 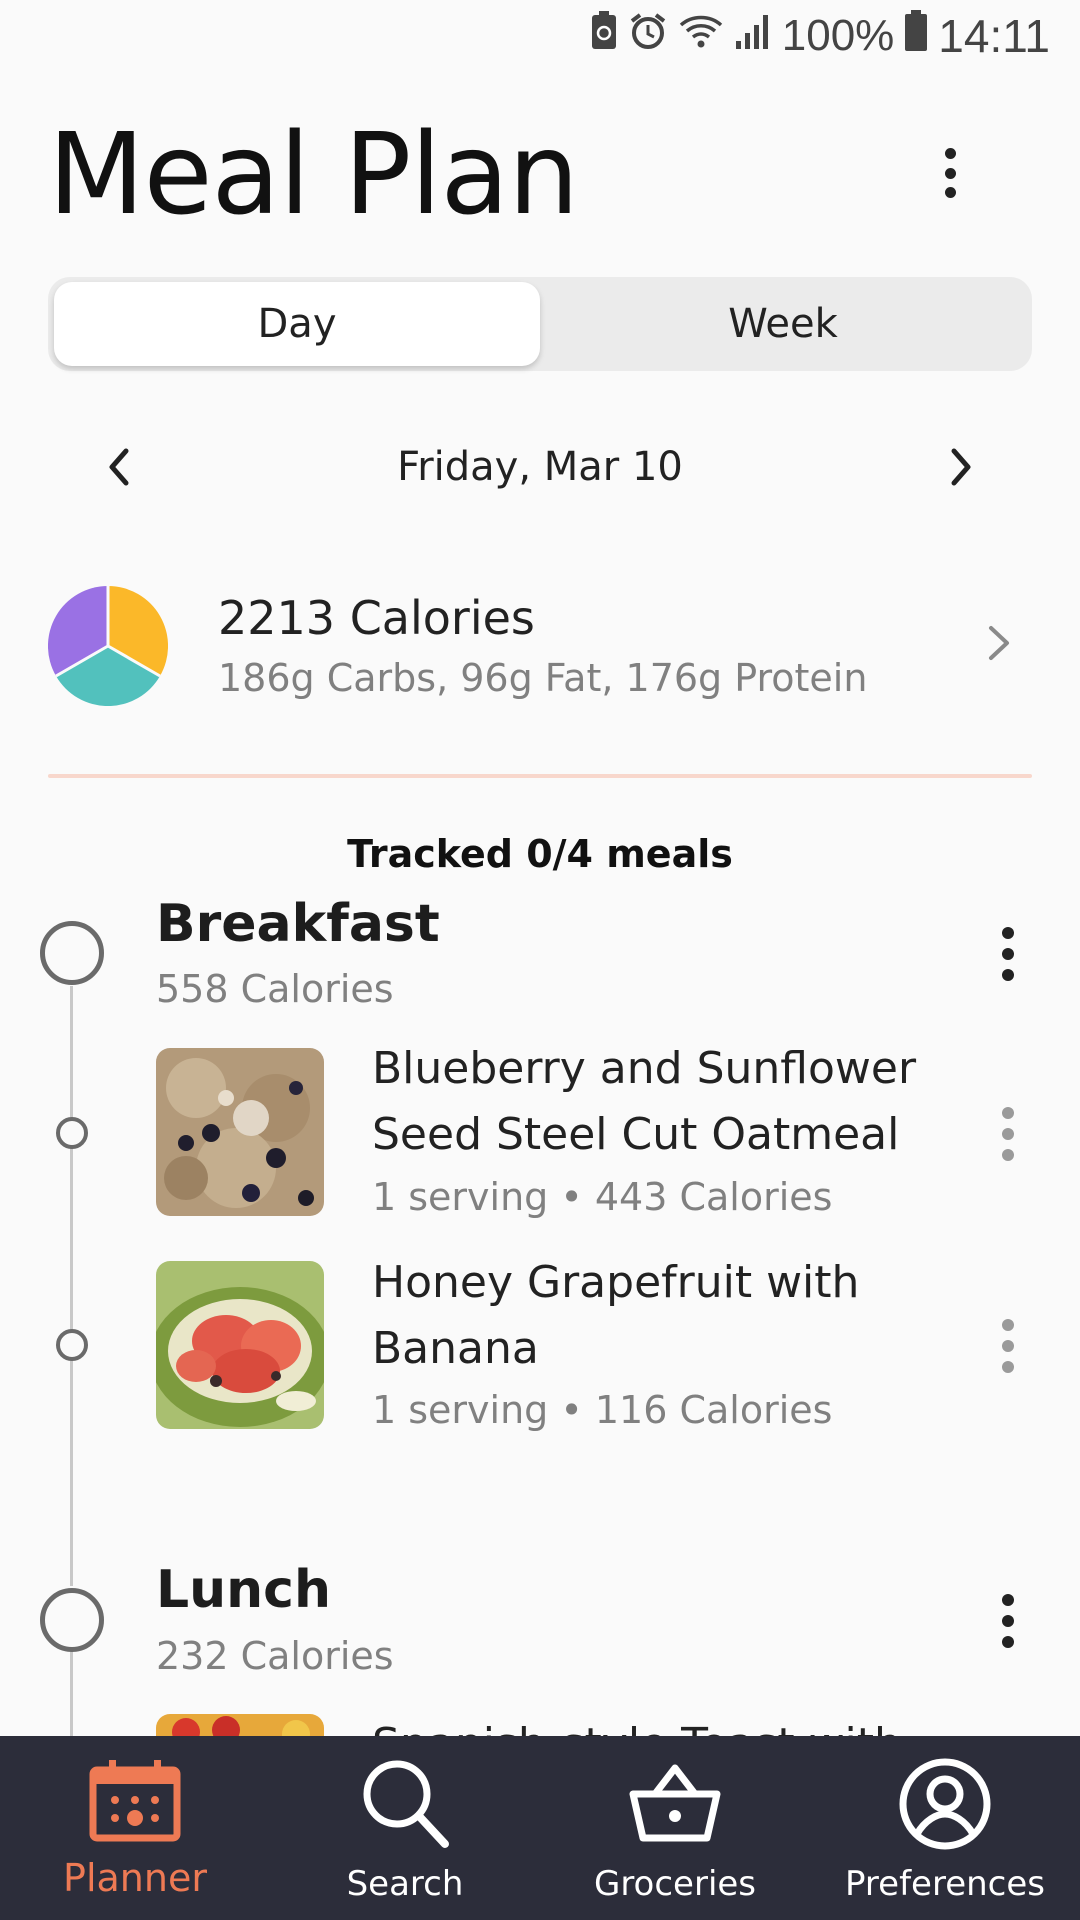 What do you see at coordinates (313, 175) in the screenshot?
I see `page-title: Meal Plan` at bounding box center [313, 175].